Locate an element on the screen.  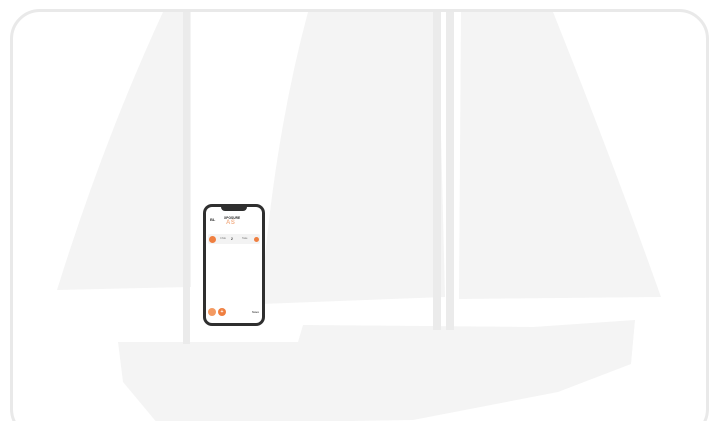
add-button: + is located at coordinates (222, 312).